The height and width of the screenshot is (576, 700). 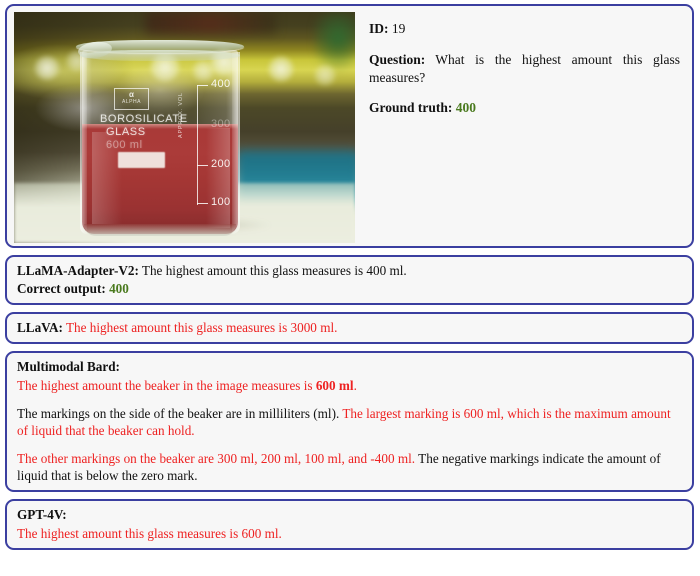 I want to click on beaker-wall-left, so click(x=83, y=143).